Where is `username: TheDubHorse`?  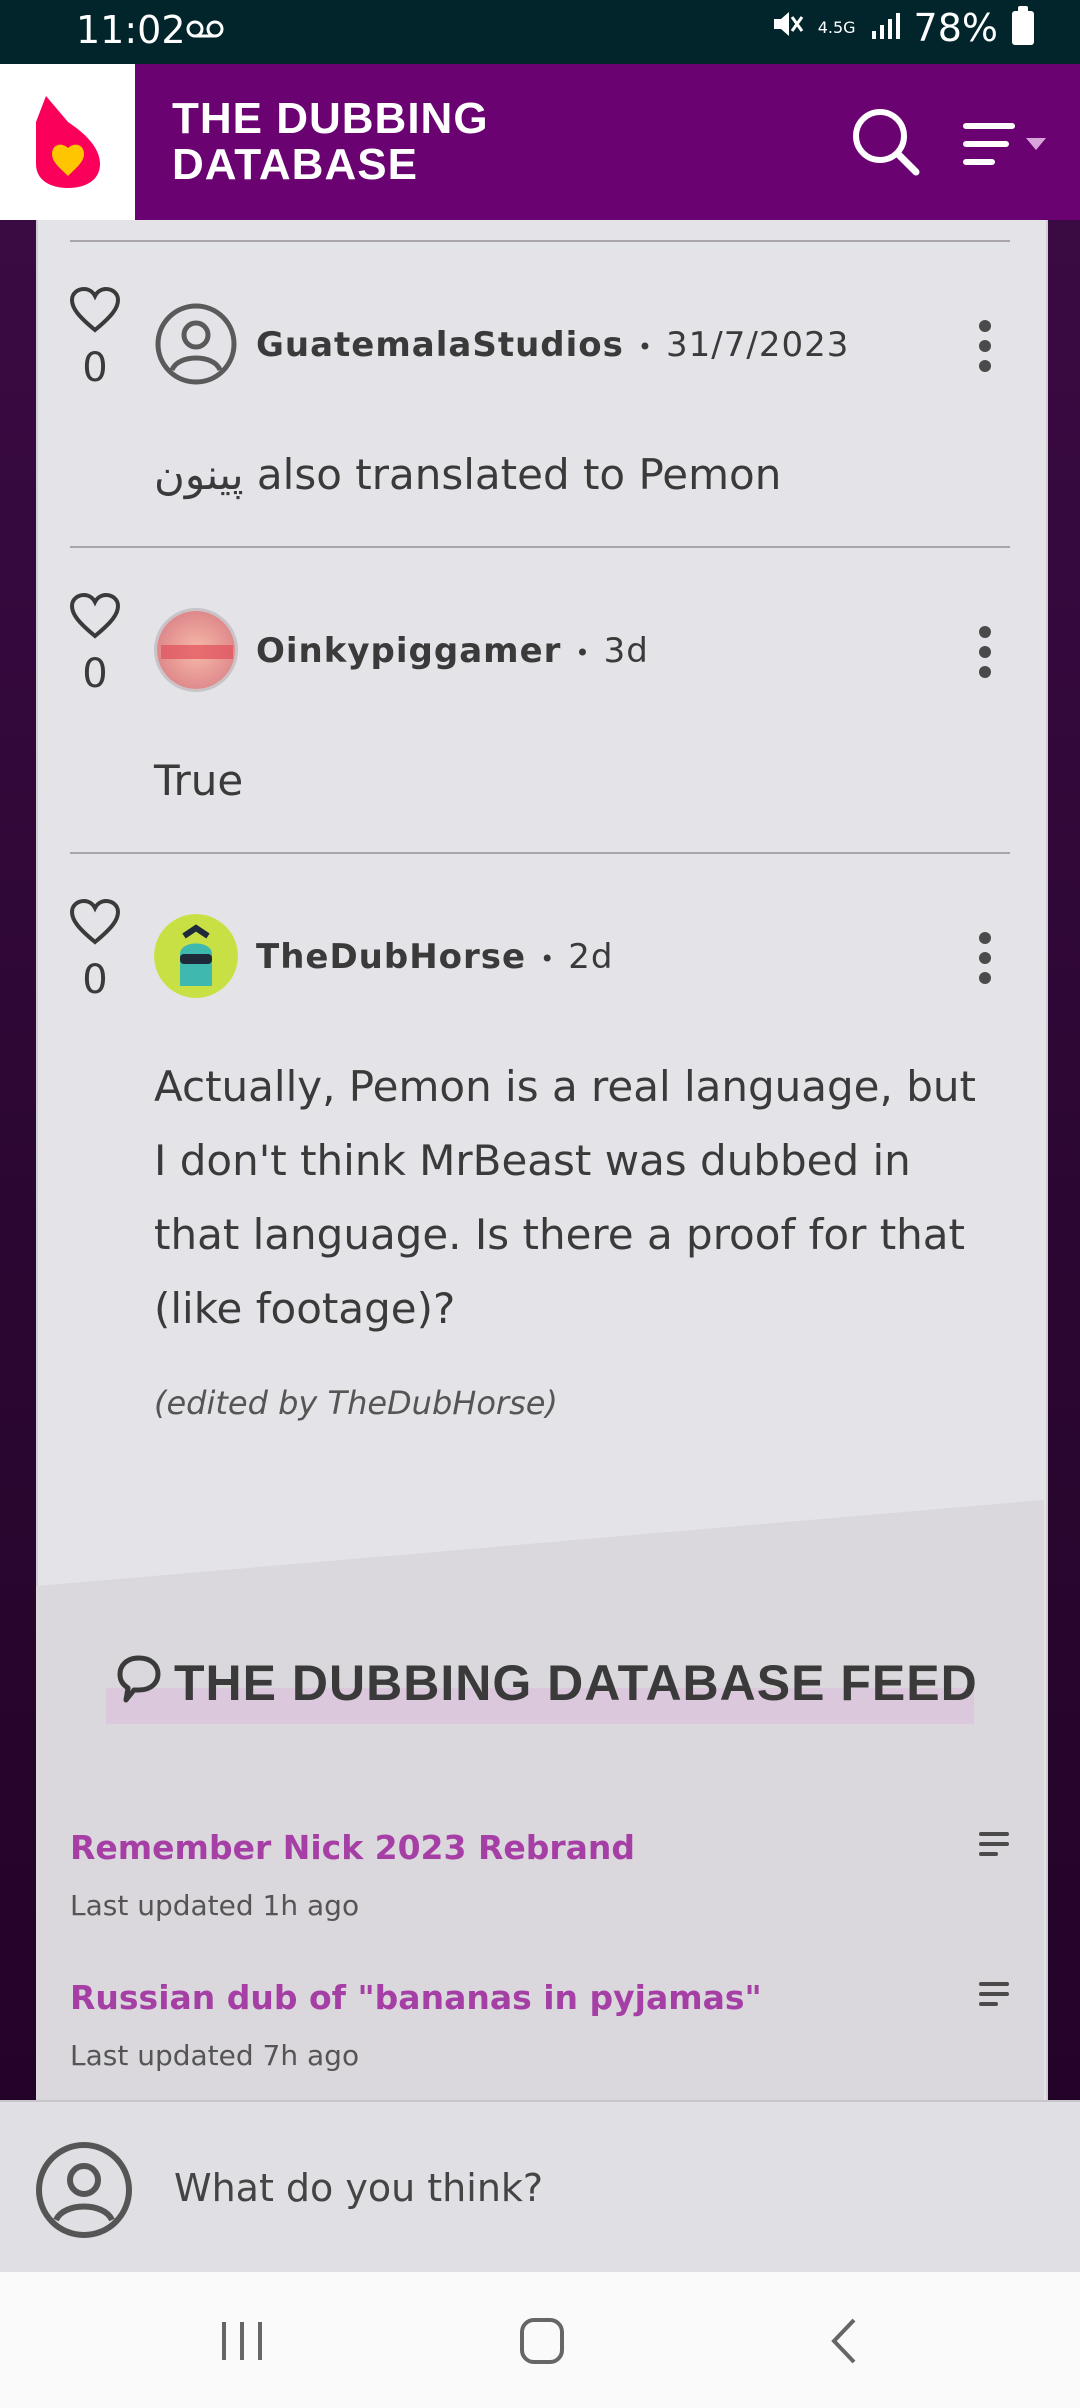
username: TheDubHorse is located at coordinates (391, 957).